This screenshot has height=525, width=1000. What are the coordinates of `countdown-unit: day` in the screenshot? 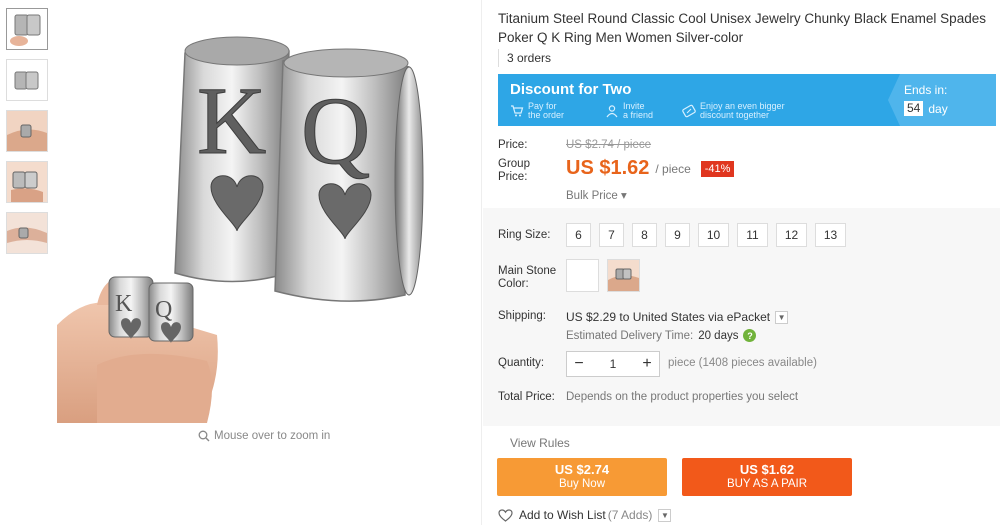 It's located at (938, 108).